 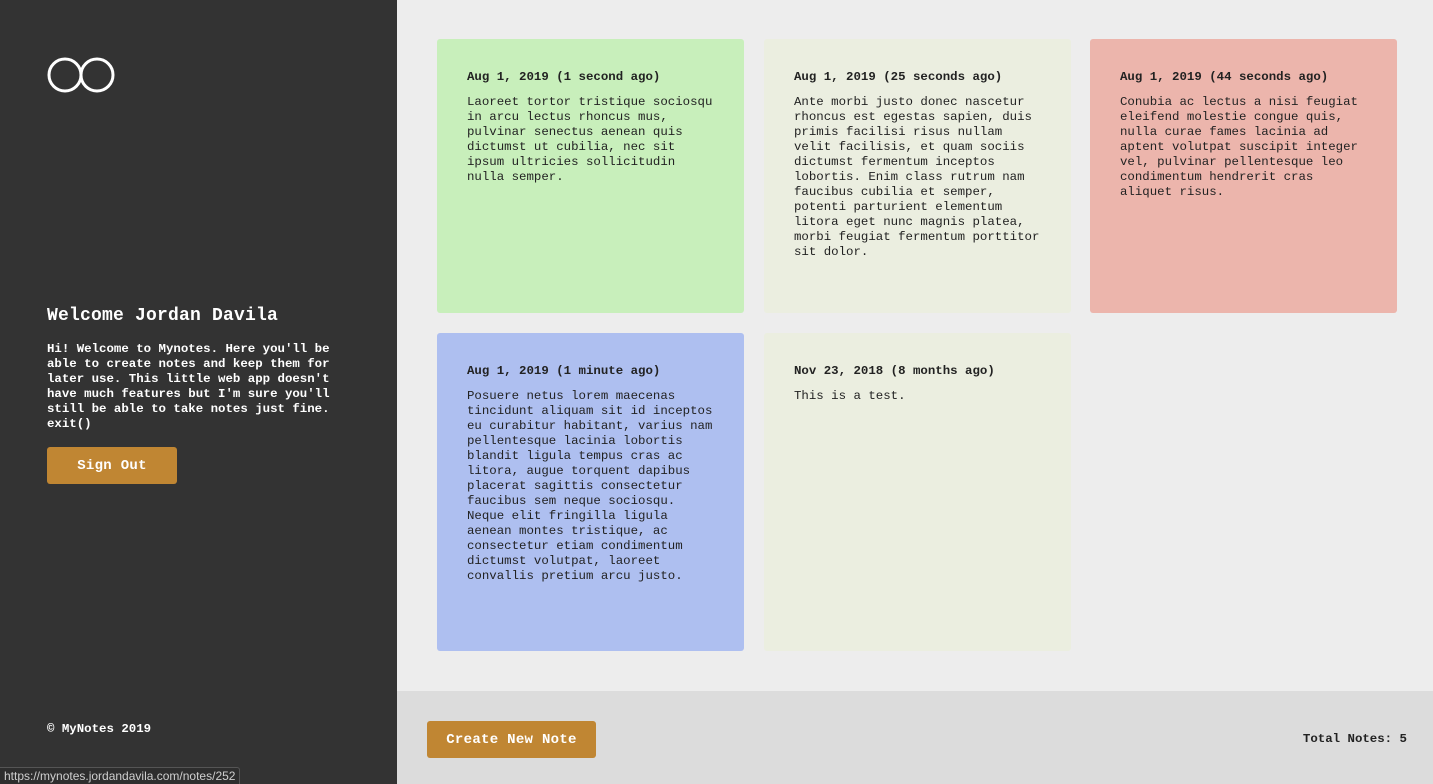 I want to click on sign-out-button: Sign Out, so click(x=112, y=465).